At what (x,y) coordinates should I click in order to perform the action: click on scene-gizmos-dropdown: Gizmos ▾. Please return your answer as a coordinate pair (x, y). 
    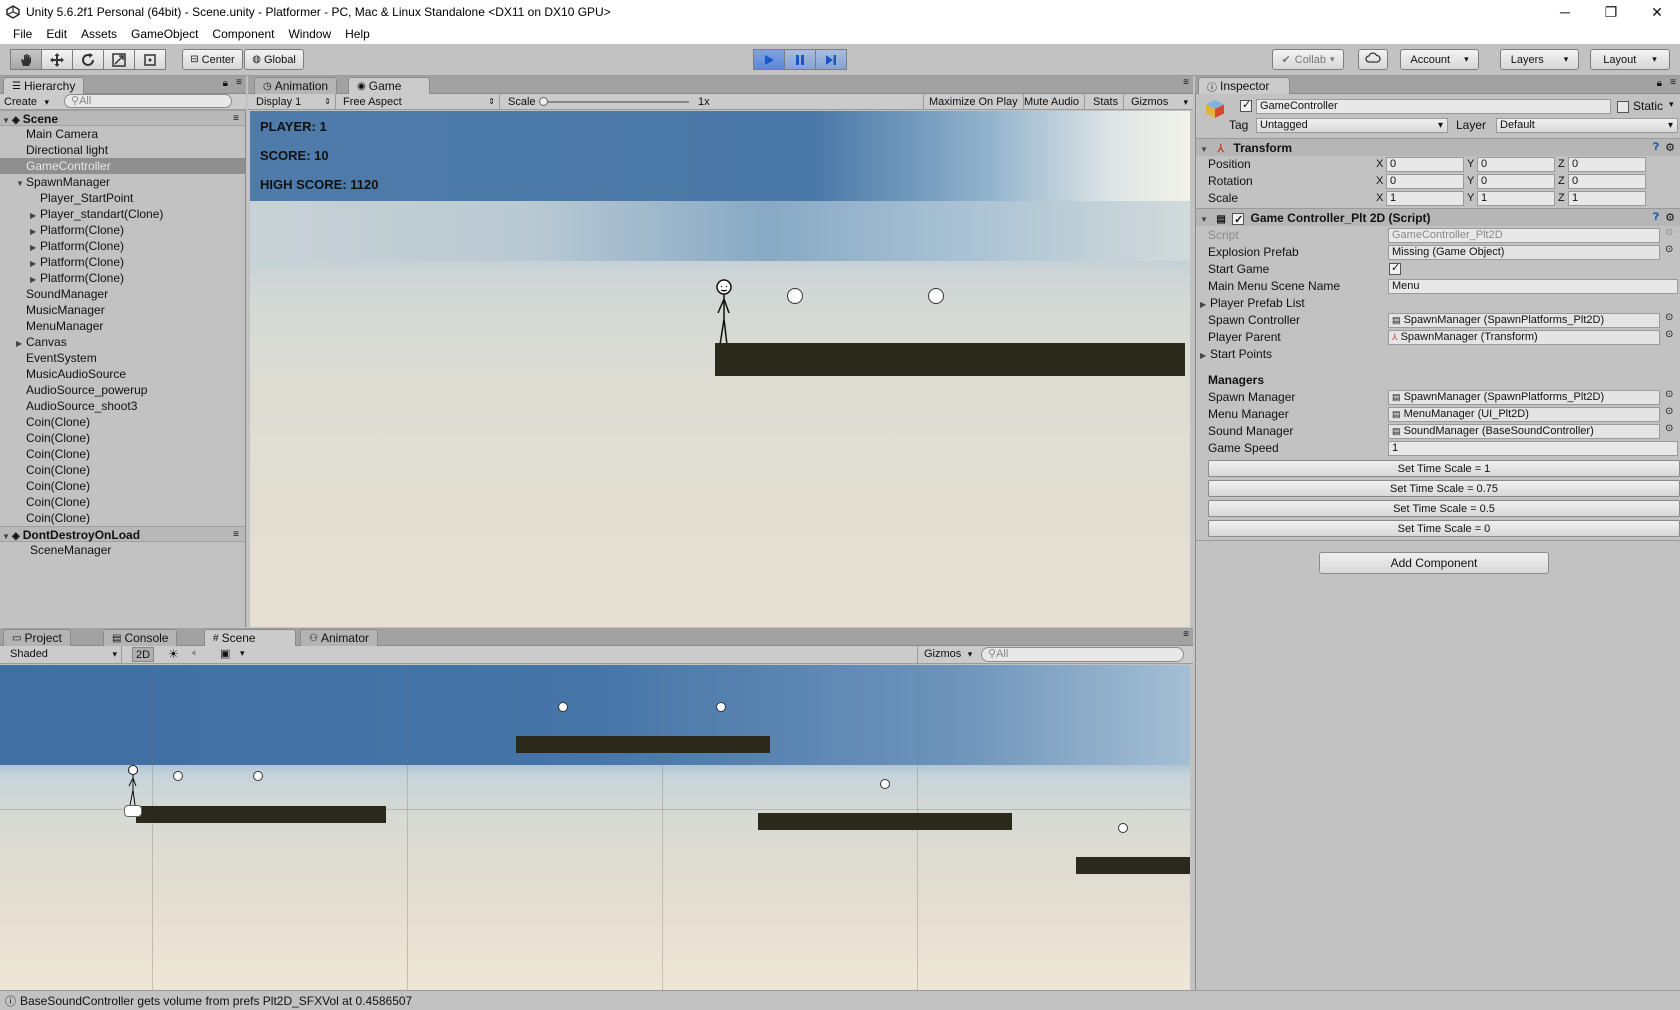
    Looking at the image, I should click on (946, 654).